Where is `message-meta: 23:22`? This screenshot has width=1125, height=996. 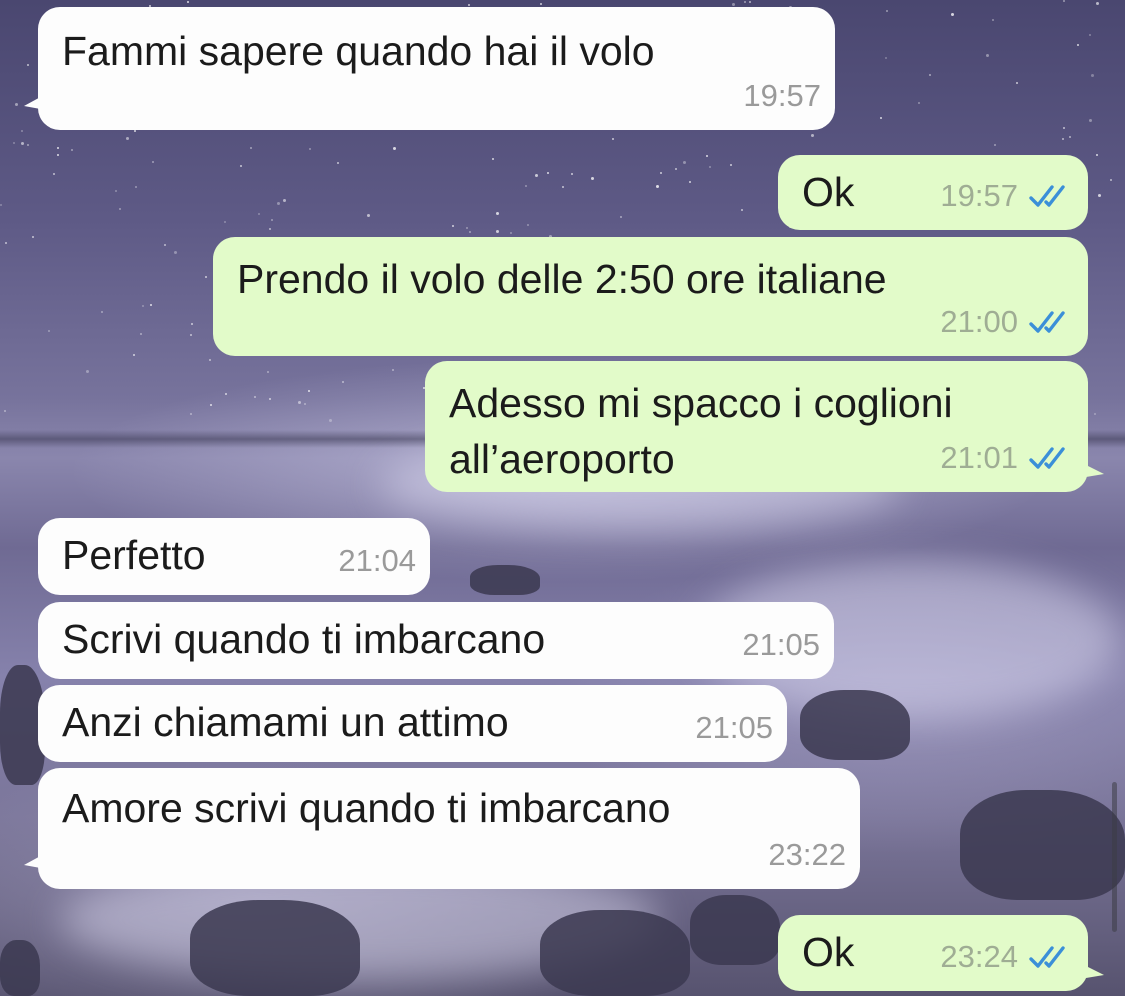
message-meta: 23:22 is located at coordinates (807, 855).